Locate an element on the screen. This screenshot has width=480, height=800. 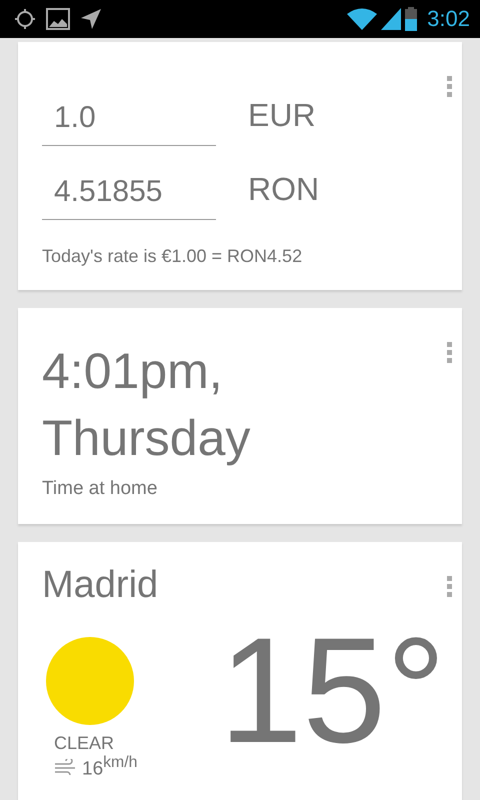
sun-icon is located at coordinates (90, 681).